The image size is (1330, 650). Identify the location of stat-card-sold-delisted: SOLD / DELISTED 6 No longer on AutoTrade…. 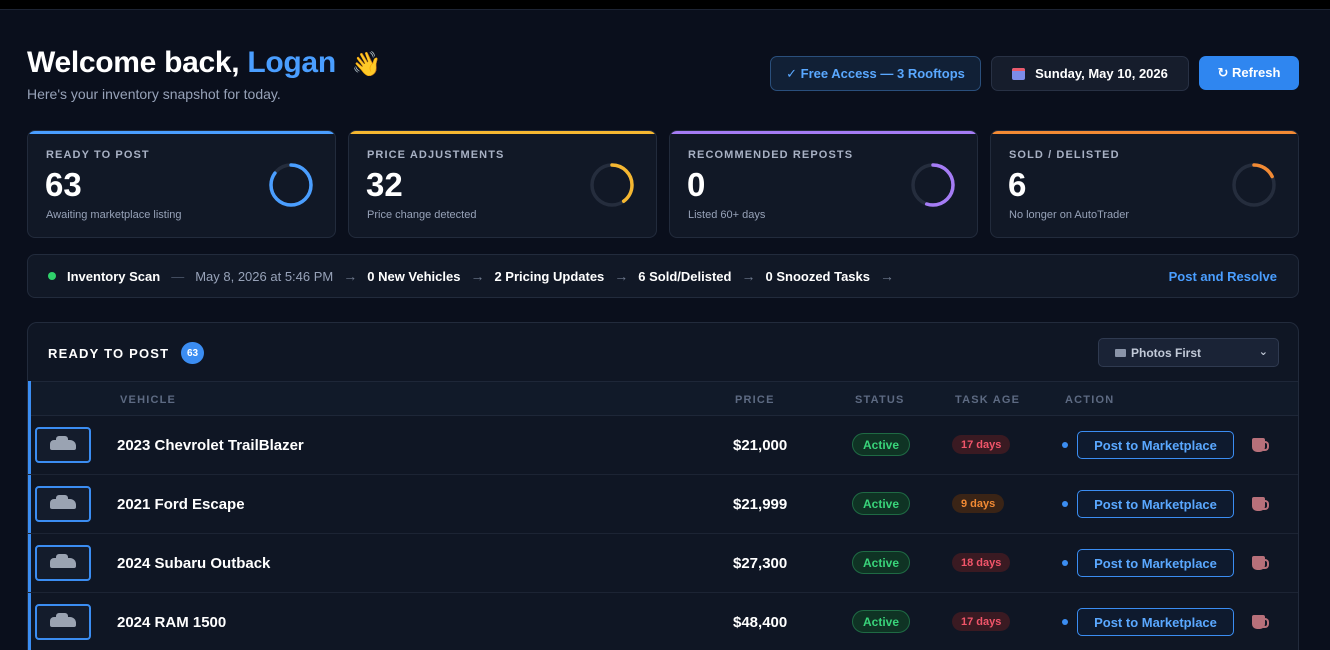
(1144, 184).